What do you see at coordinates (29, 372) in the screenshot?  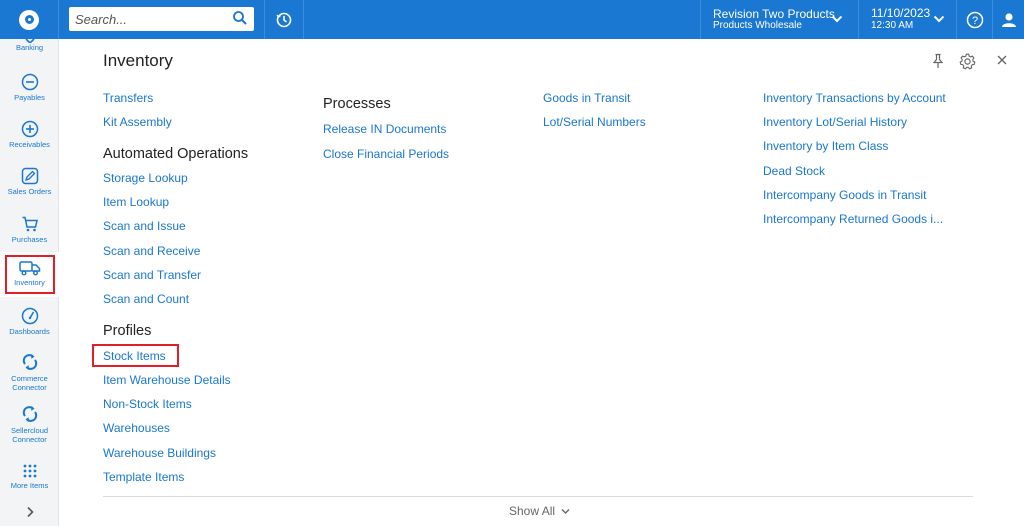 I see `sidebar-item-commerce-connector: Commerce Connector` at bounding box center [29, 372].